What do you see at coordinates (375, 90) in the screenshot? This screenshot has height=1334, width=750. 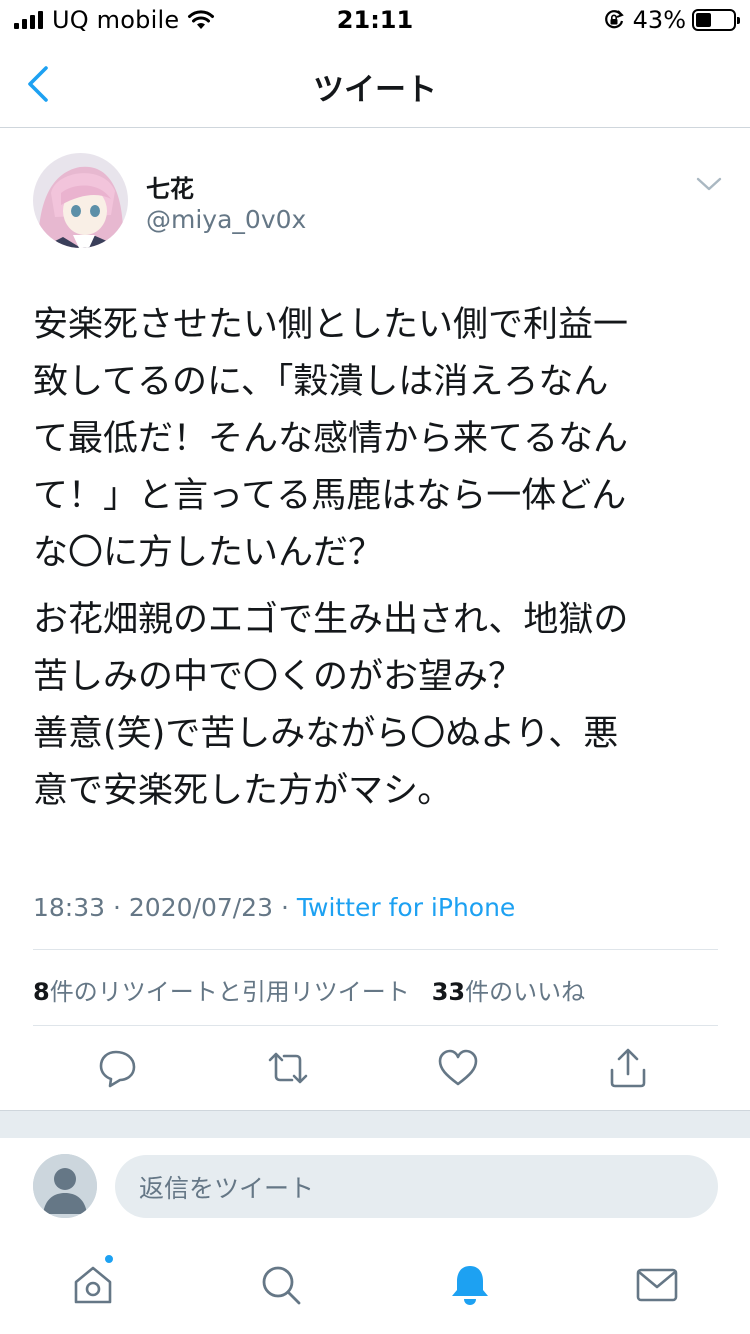 I see `page-title: ツイート` at bounding box center [375, 90].